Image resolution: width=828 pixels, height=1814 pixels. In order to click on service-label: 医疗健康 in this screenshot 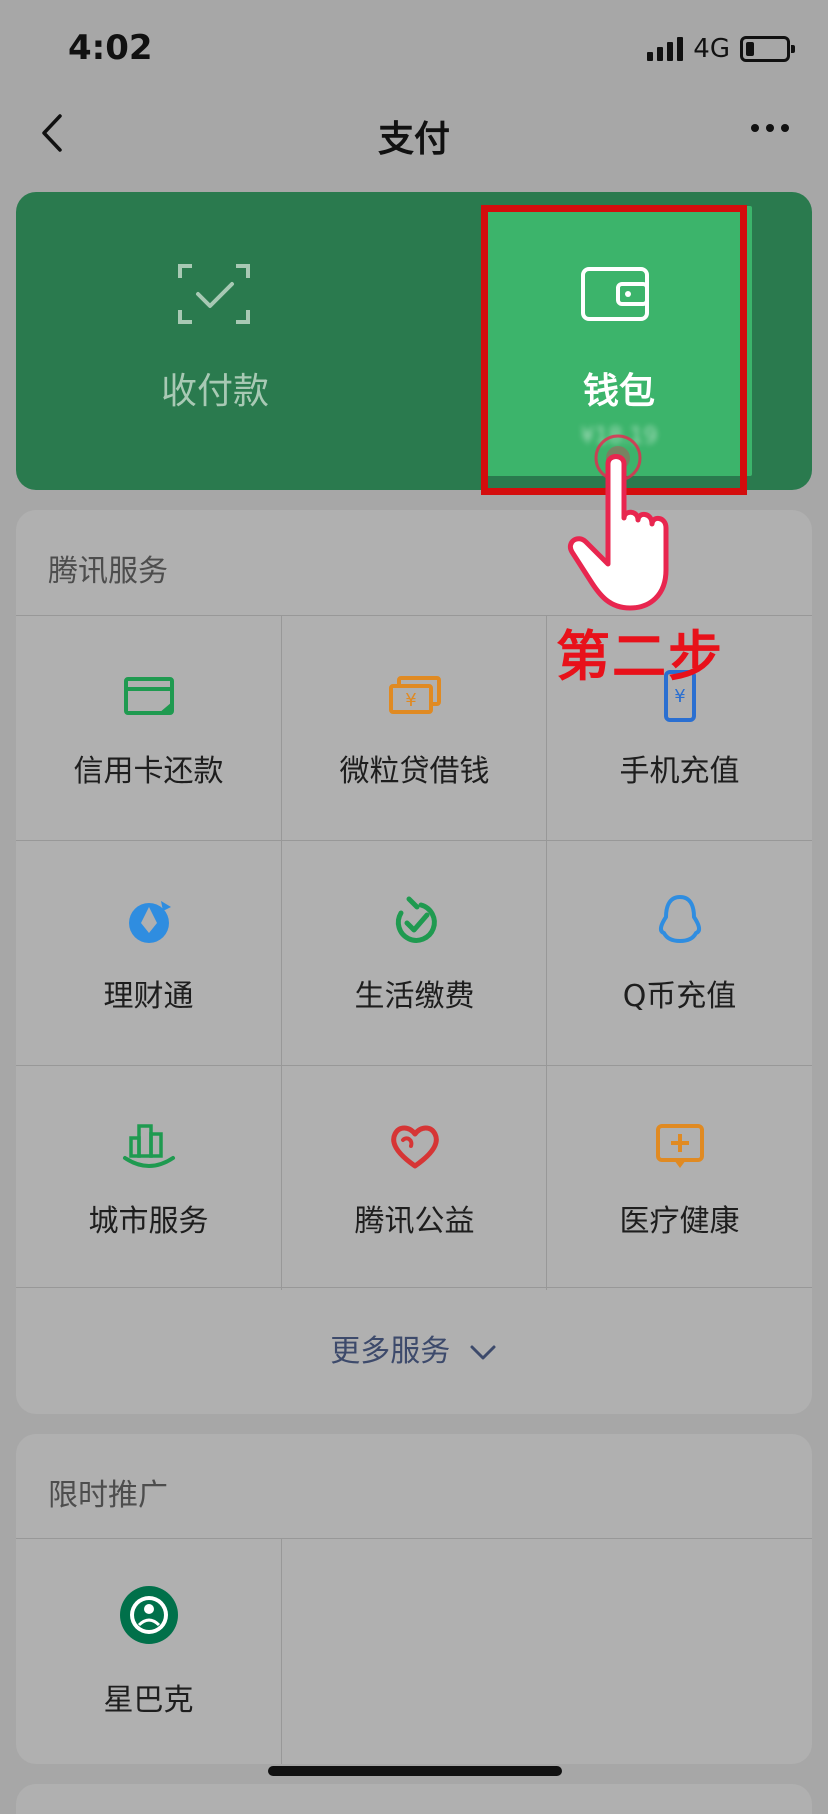, I will do `click(679, 1221)`.